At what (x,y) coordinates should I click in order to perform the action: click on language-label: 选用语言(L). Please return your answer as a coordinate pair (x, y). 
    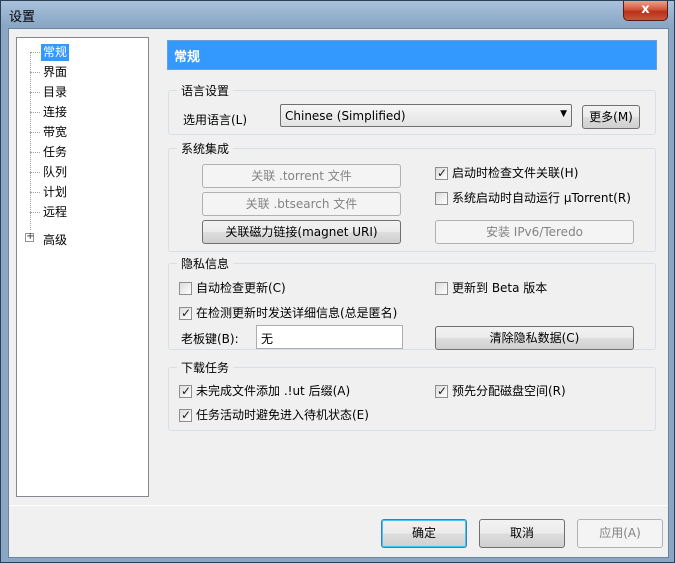
    Looking at the image, I should click on (215, 120).